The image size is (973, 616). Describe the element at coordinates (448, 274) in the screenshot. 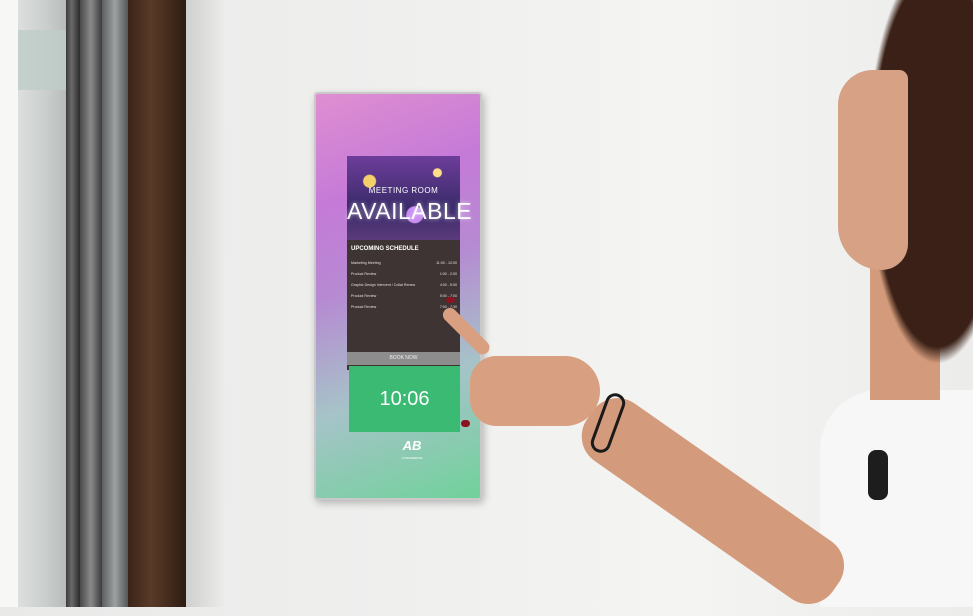

I see `event-time: 1:00 - 2:00` at that location.